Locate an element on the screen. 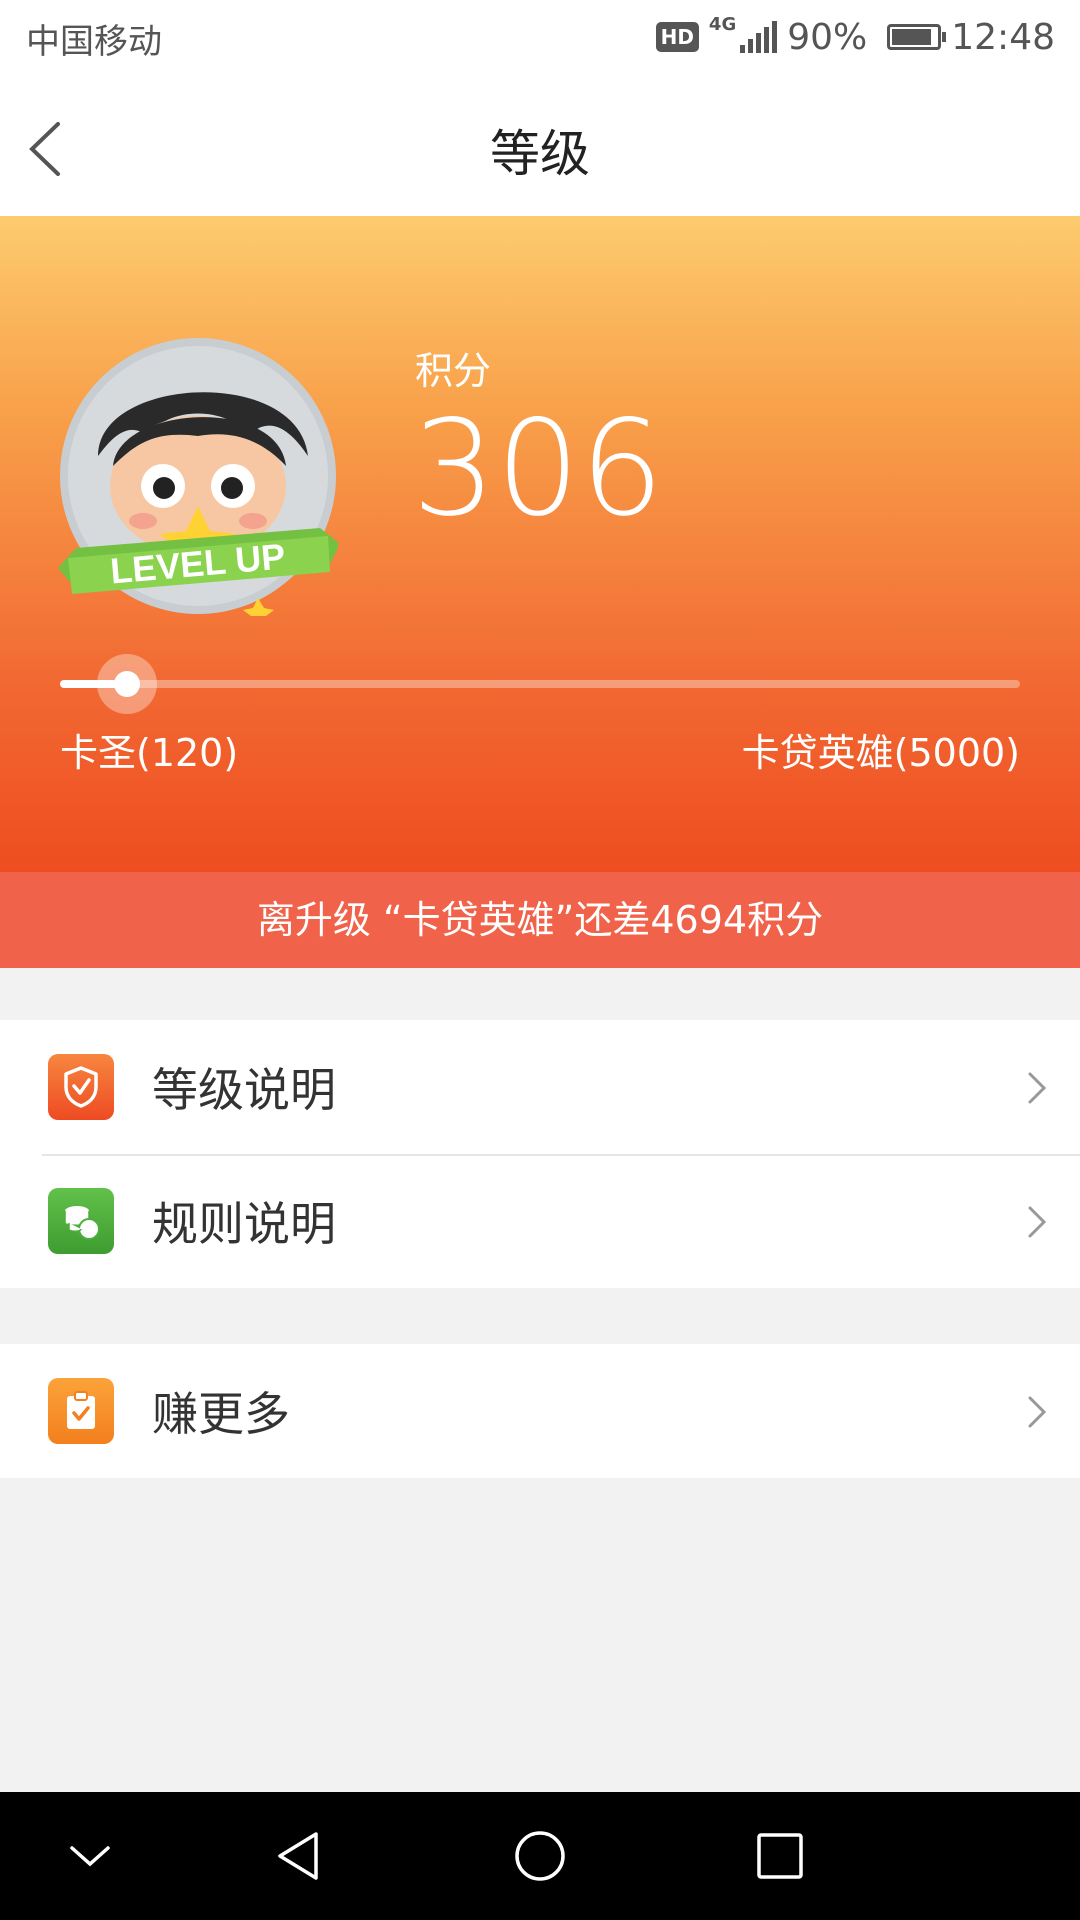  network-type: 4G is located at coordinates (722, 24).